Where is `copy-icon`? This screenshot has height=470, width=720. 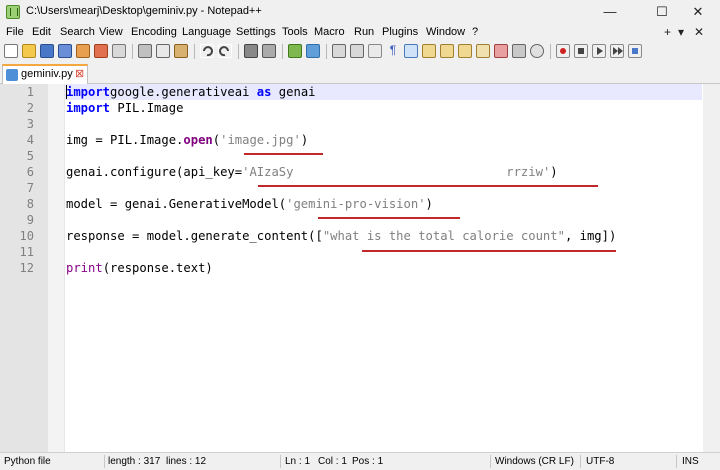 copy-icon is located at coordinates (163, 51).